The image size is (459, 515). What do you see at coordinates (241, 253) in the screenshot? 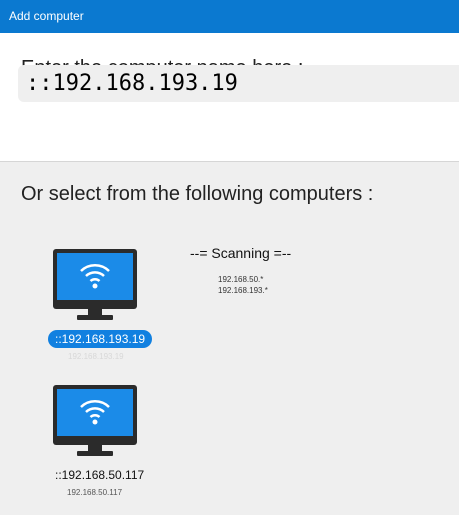
I see `scanning-label: --= Scanning =--` at bounding box center [241, 253].